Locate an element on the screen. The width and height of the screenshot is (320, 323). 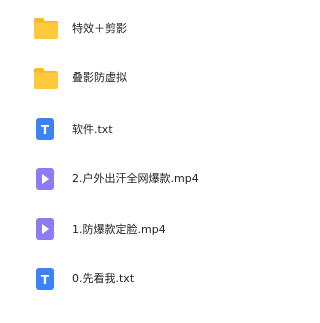
file-name: 2.户外出汗全网爆款.mp4 is located at coordinates (135, 178).